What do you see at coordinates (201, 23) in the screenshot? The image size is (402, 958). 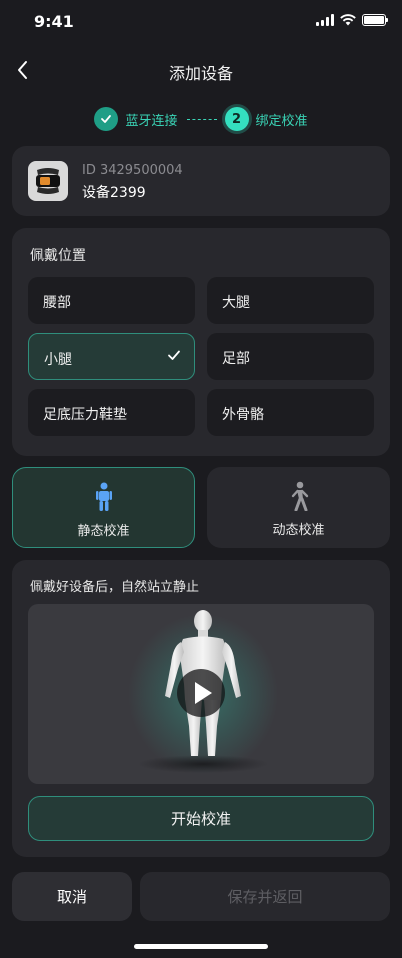 I see `status-bar: 9:41` at bounding box center [201, 23].